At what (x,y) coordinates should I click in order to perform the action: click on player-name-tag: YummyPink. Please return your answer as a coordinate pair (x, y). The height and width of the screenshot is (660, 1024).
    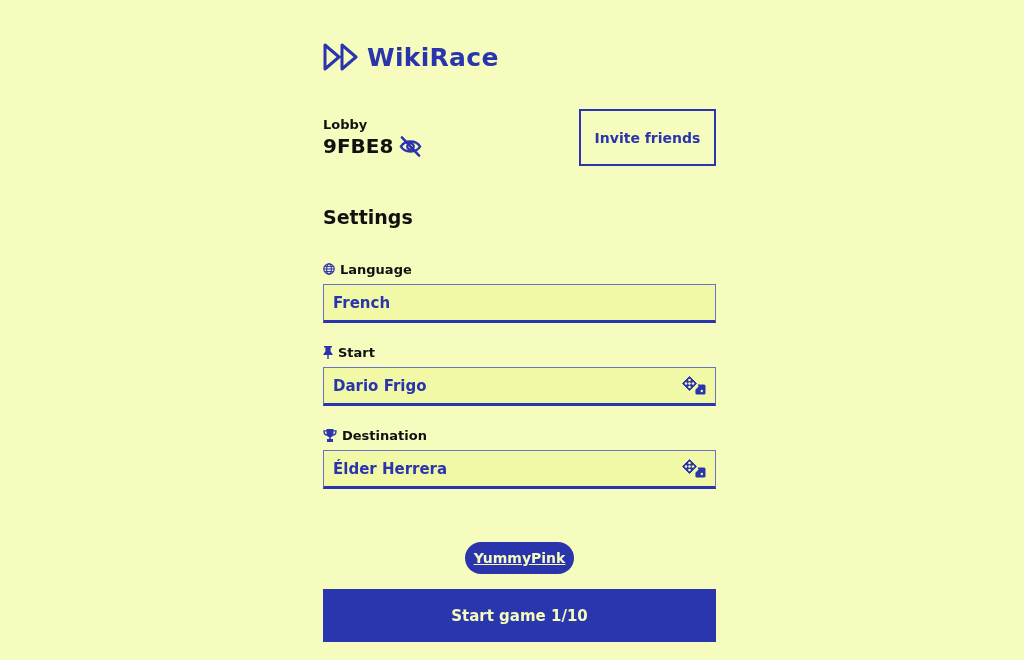
    Looking at the image, I should click on (519, 558).